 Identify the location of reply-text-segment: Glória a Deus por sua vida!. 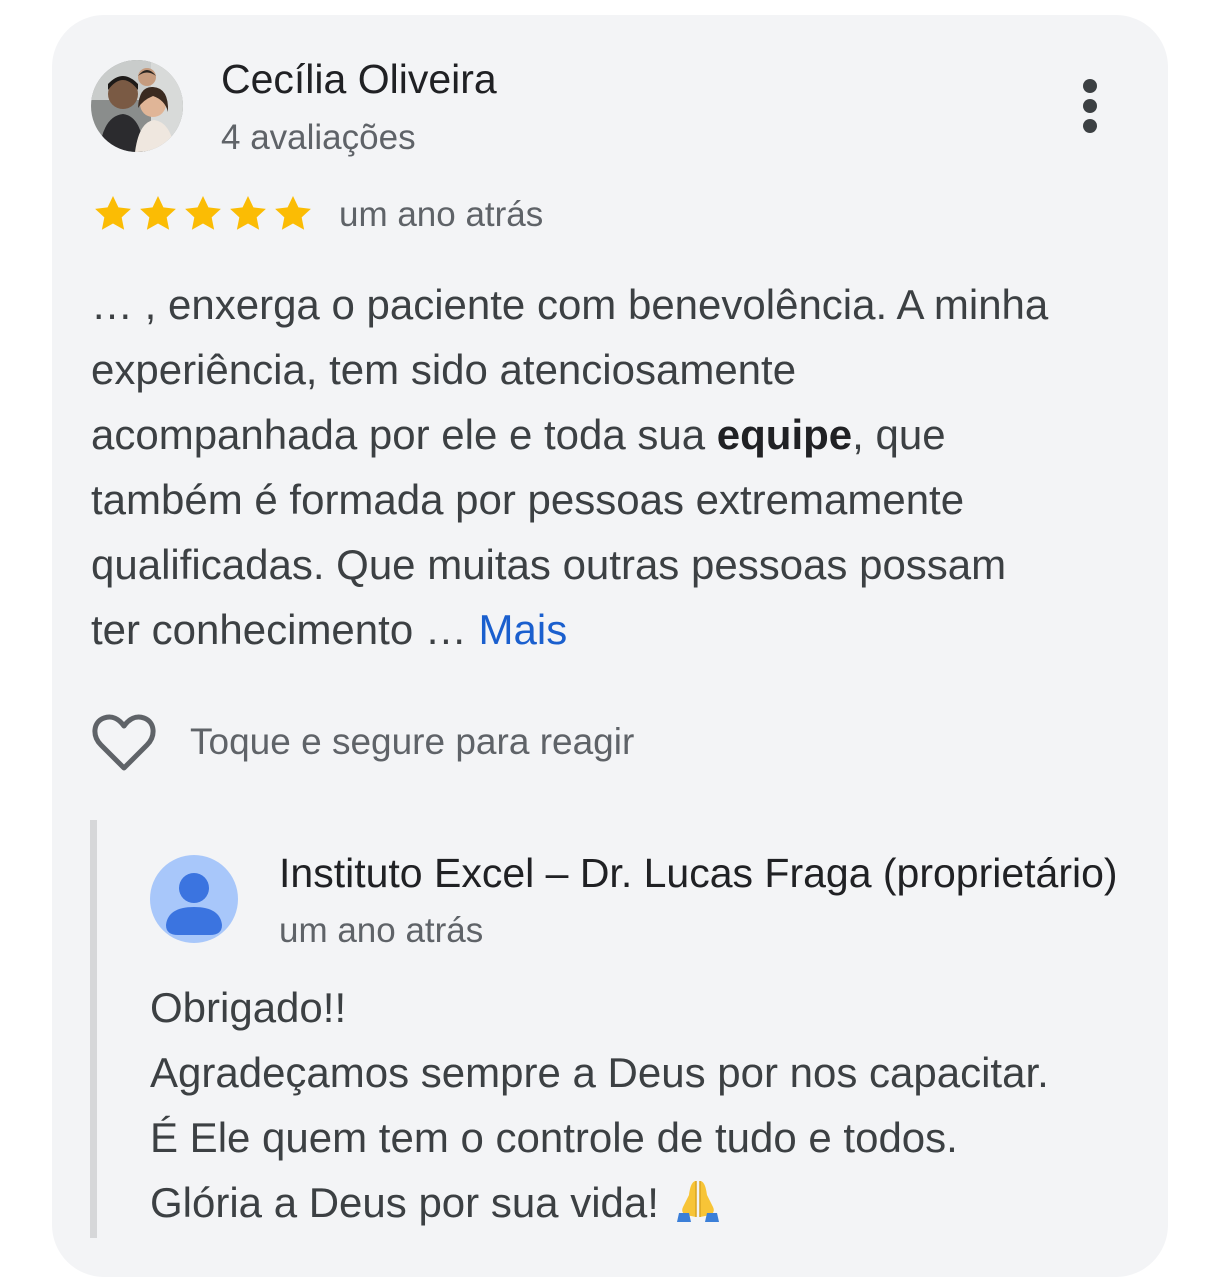
(410, 1202).